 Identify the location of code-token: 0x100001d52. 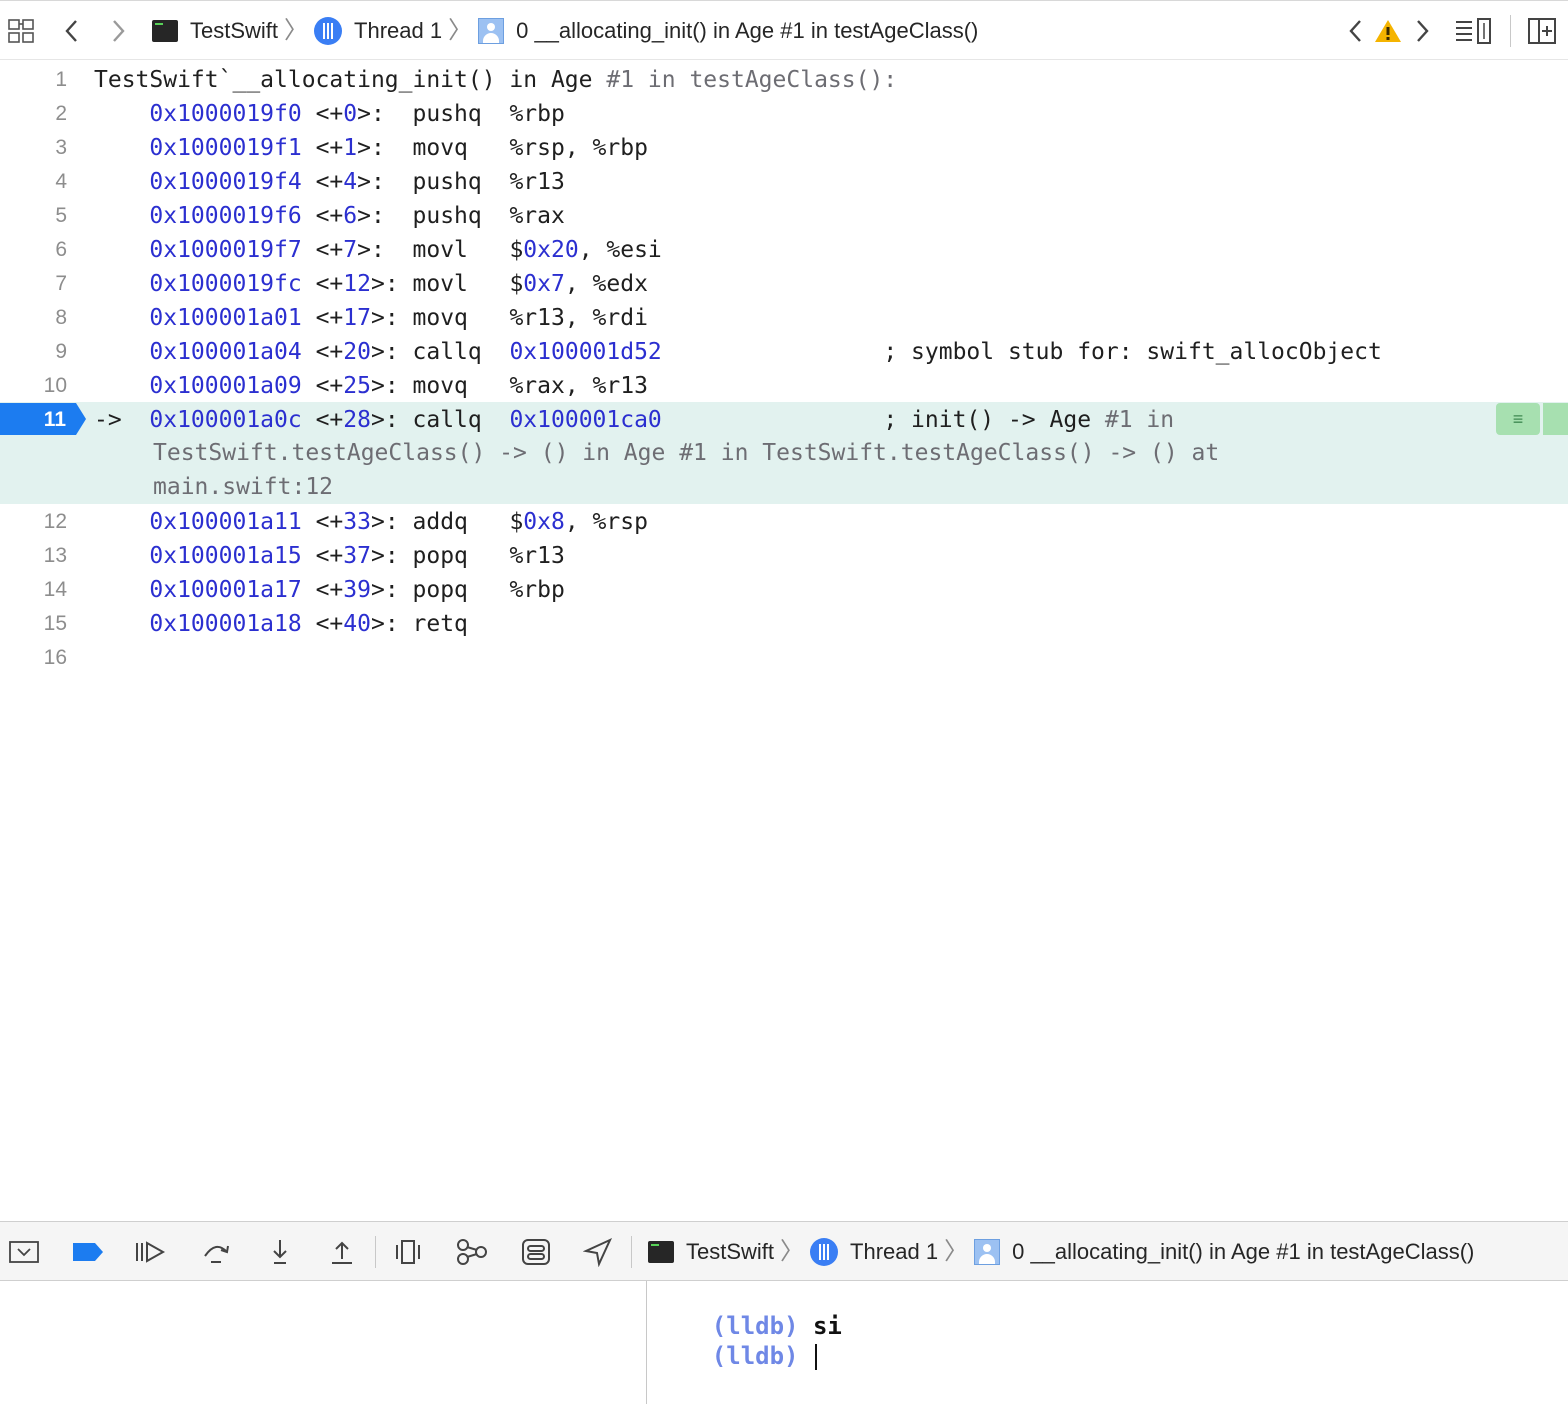
(585, 352).